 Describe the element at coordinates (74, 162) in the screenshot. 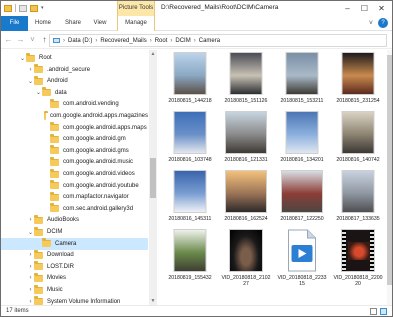

I see `tree-item-com-google-android-music: com.google.android.music` at that location.